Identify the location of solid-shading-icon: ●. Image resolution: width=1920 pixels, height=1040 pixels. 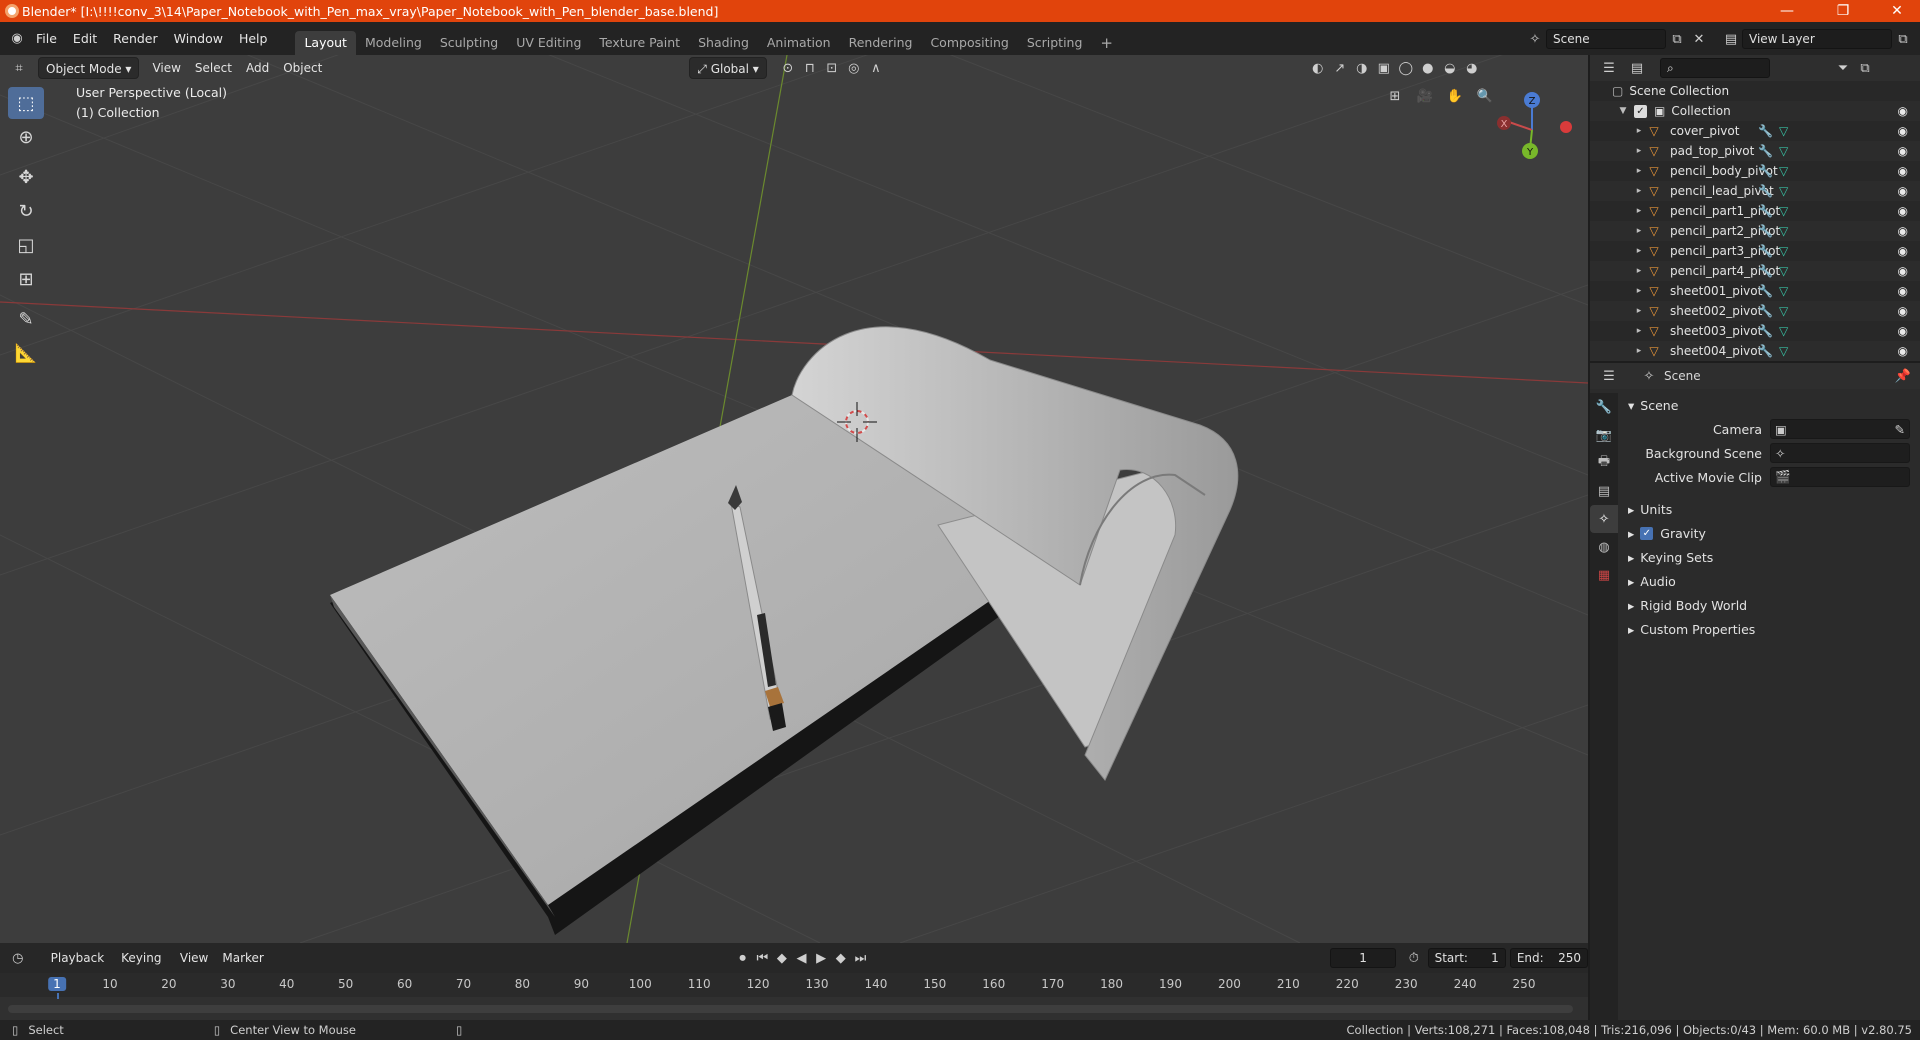
(1428, 68).